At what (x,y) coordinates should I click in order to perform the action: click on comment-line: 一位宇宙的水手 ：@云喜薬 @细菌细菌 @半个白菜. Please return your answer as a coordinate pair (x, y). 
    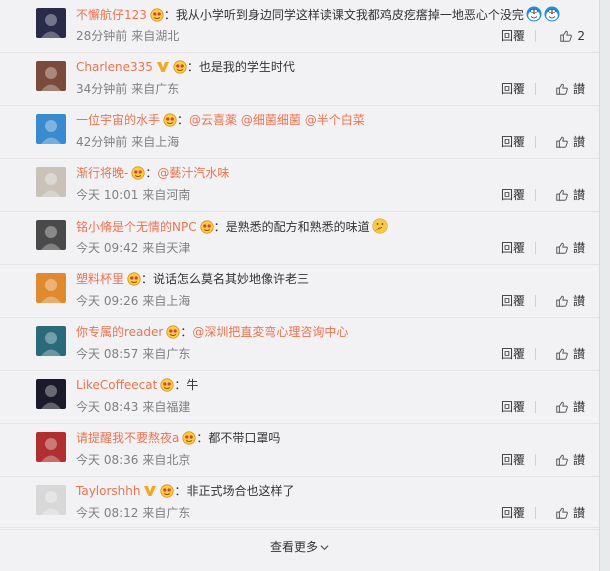
    Looking at the image, I should click on (329, 120).